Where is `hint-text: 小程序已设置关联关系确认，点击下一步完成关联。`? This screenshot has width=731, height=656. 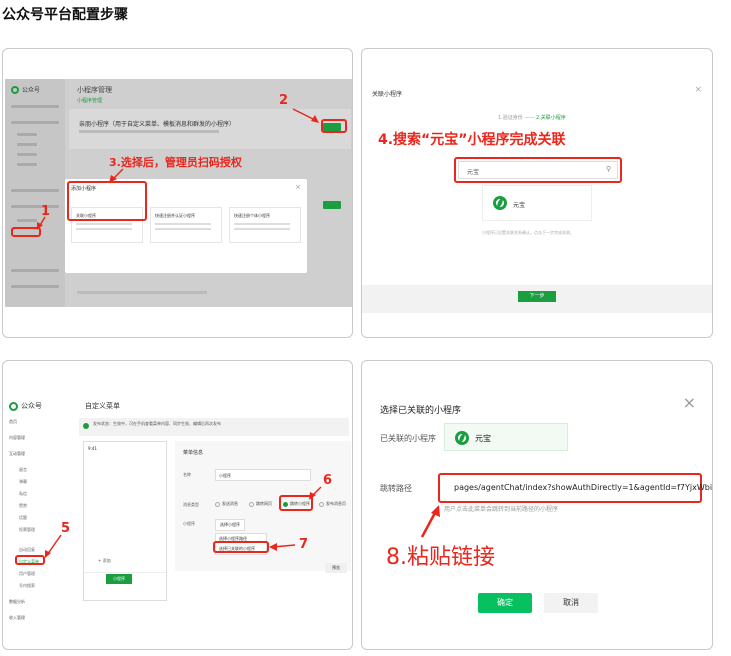 hint-text: 小程序已设置关联关系确认，点击下一步完成关联。 is located at coordinates (528, 232).